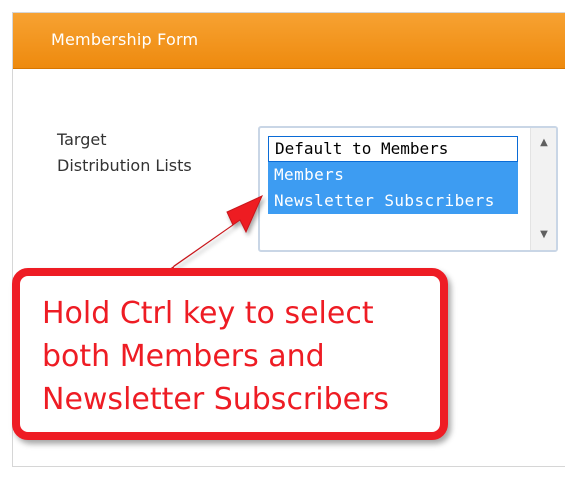 The image size is (565, 484). I want to click on label-line-1: Target, so click(82, 139).